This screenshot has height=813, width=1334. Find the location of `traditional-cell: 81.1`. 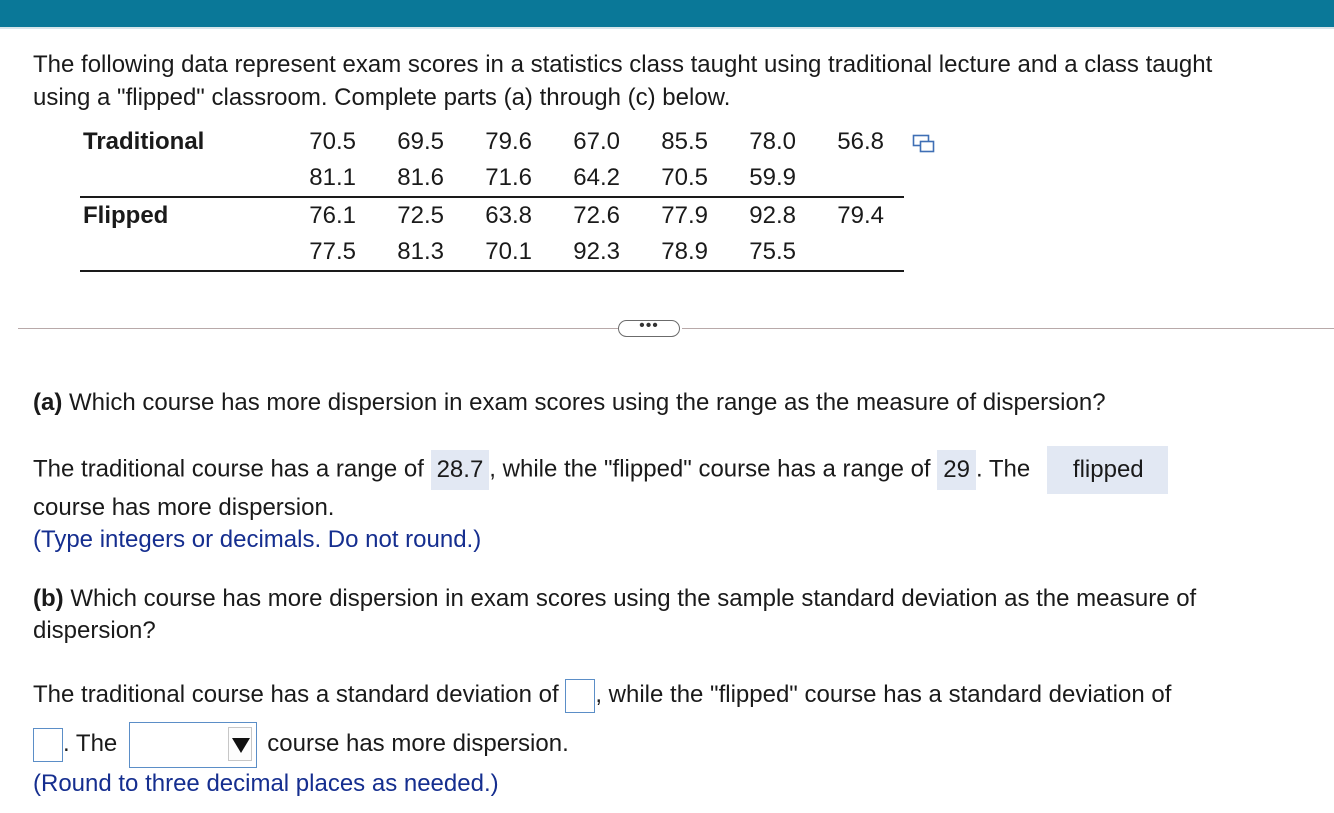

traditional-cell: 81.1 is located at coordinates (332, 177).